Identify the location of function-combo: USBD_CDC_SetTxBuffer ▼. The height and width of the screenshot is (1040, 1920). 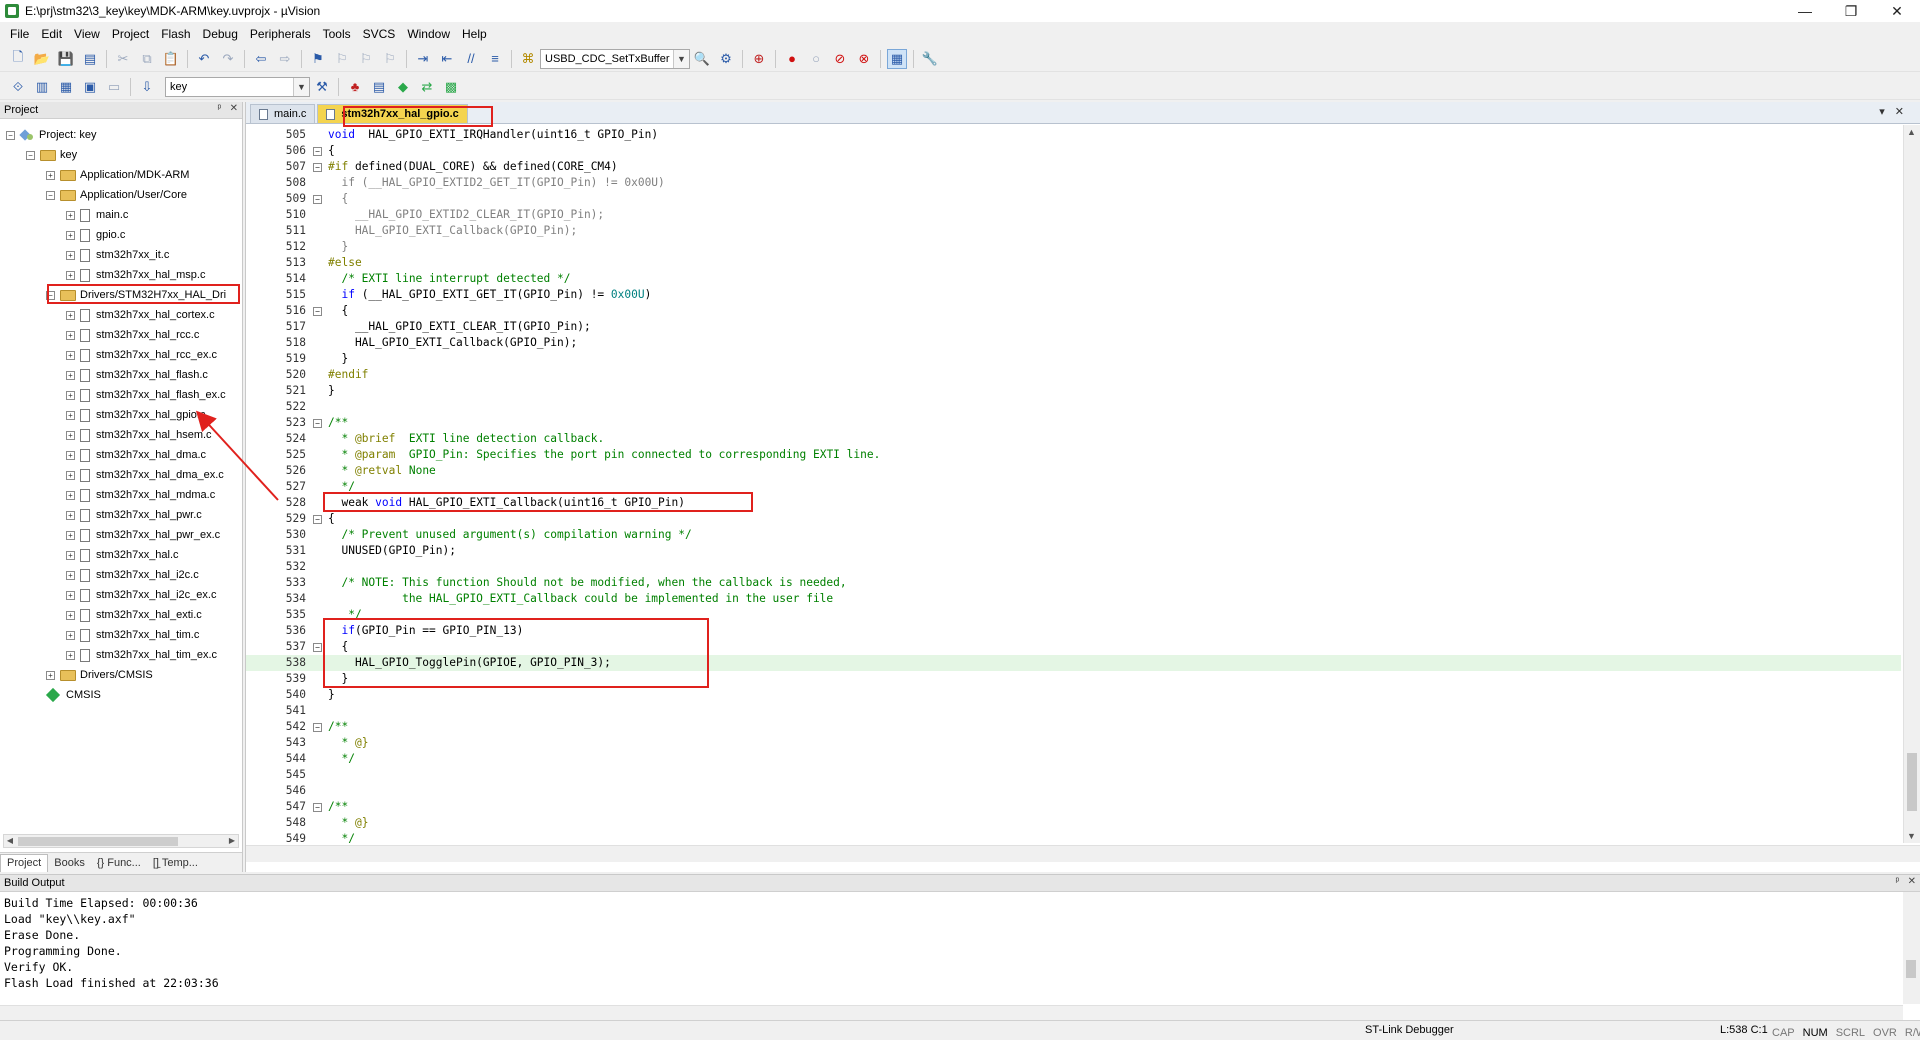
(615, 58).